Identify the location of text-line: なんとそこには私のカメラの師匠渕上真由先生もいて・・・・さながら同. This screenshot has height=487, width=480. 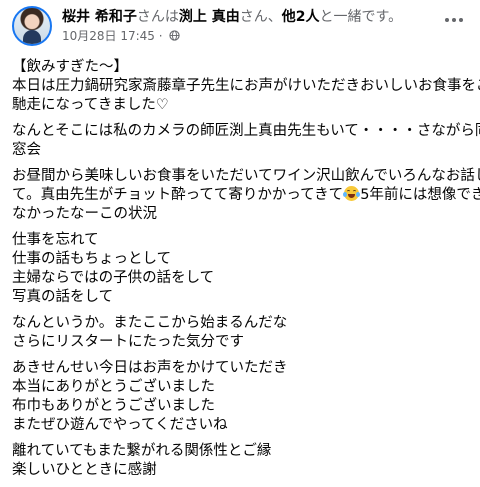
(246, 131).